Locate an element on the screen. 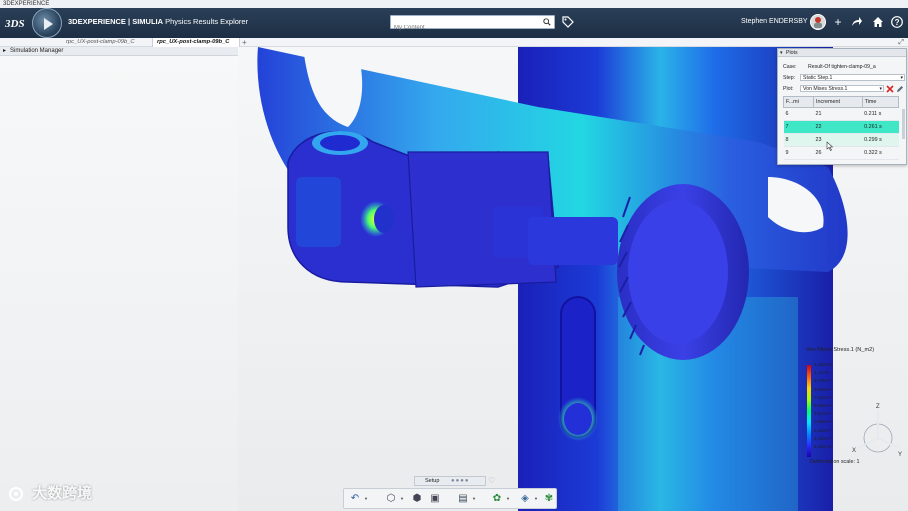 The height and width of the screenshot is (511, 908). view-cube-icon: ⬡ is located at coordinates (391, 499).